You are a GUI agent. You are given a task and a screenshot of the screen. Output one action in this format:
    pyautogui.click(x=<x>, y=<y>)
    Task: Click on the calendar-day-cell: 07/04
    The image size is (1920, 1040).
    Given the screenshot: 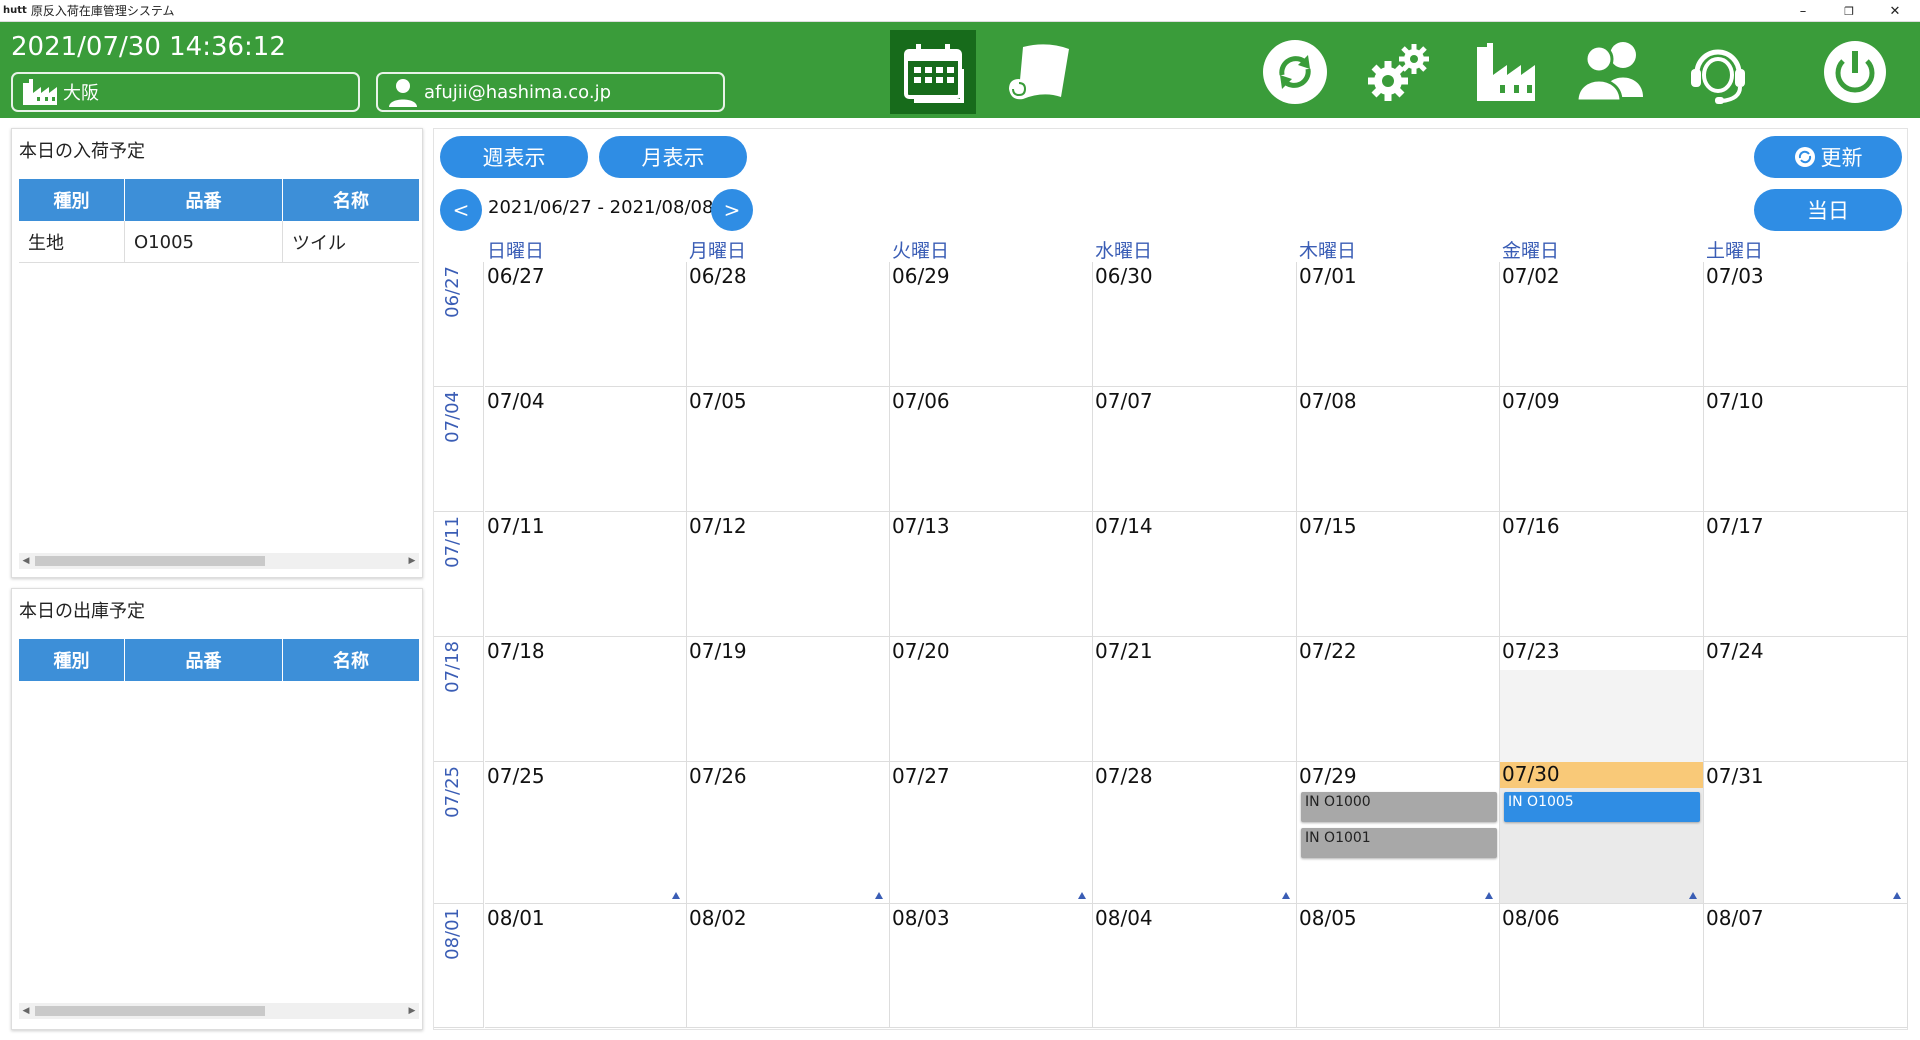 What is the action you would take?
    pyautogui.click(x=586, y=449)
    